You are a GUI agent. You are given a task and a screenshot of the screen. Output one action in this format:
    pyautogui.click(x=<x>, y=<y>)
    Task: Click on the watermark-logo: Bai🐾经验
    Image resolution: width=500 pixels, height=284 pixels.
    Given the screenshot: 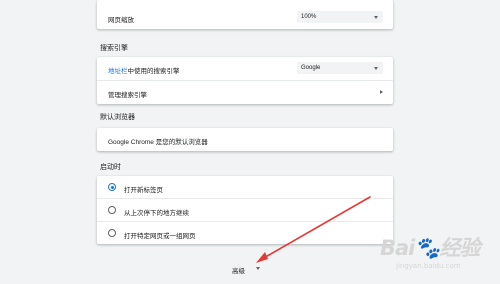 What is the action you would take?
    pyautogui.click(x=430, y=248)
    